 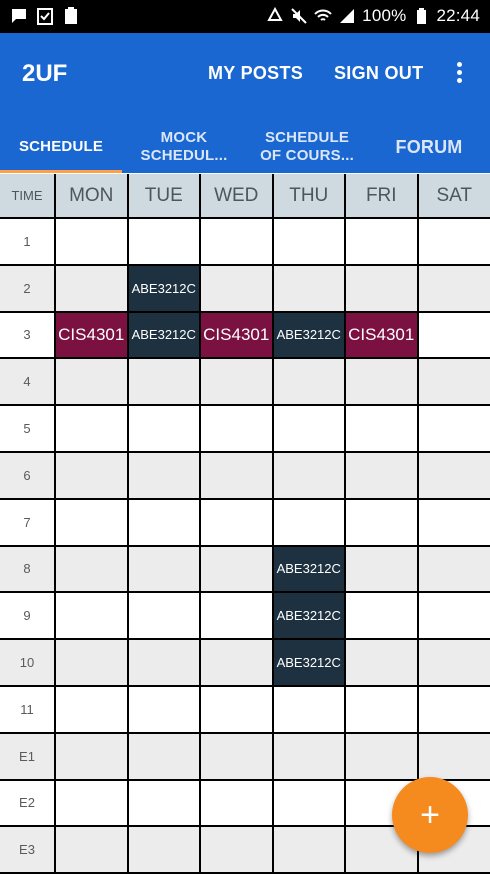 I want to click on sign-out-button: SIGN OUT, so click(x=378, y=73).